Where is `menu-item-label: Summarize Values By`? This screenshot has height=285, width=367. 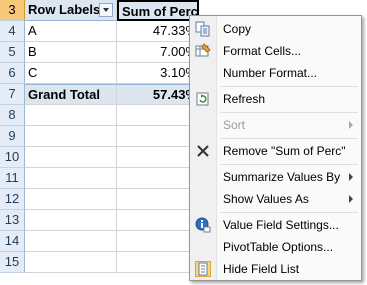
menu-item-label: Summarize Values By is located at coordinates (282, 177).